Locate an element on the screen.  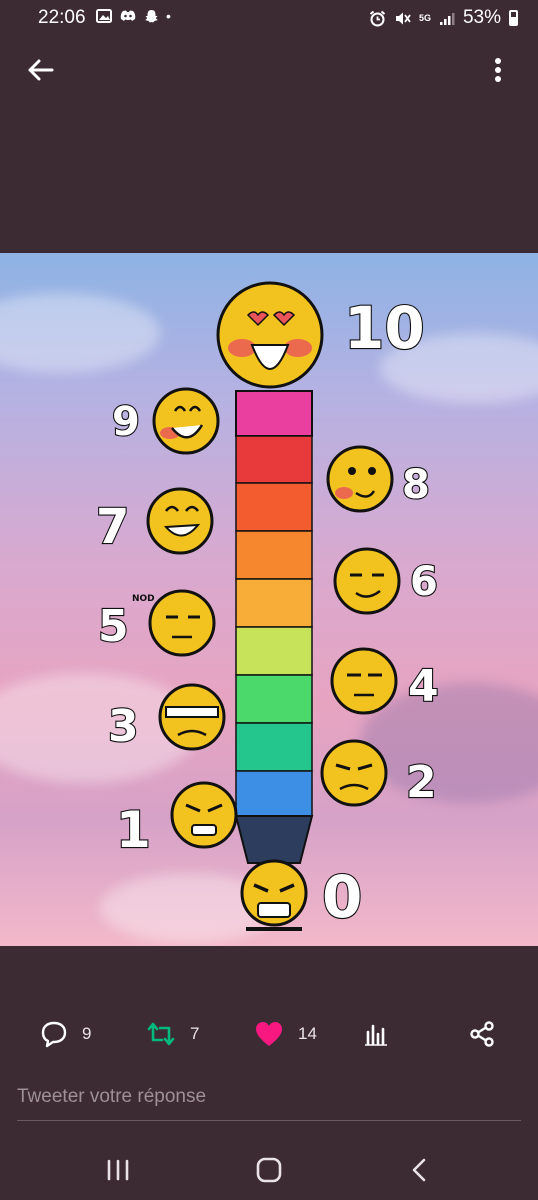
snapchat-notification-icon is located at coordinates (151, 15).